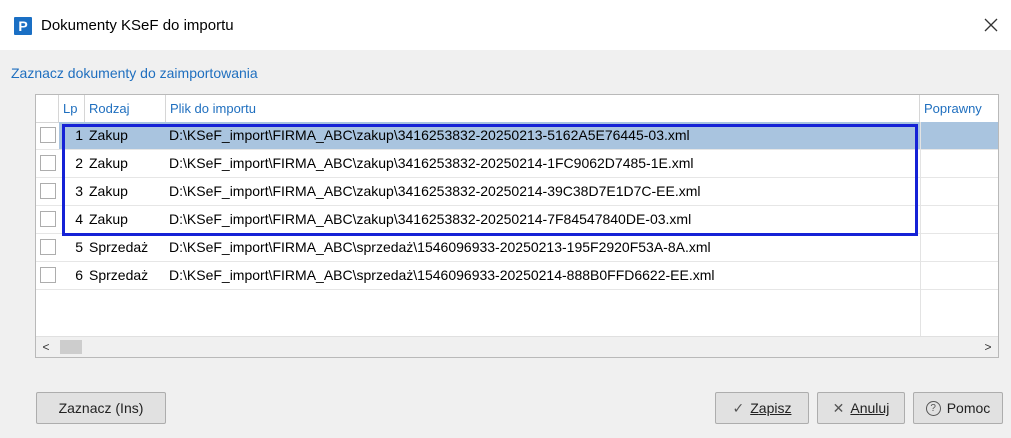  I want to click on row-lp: 2, so click(79, 163).